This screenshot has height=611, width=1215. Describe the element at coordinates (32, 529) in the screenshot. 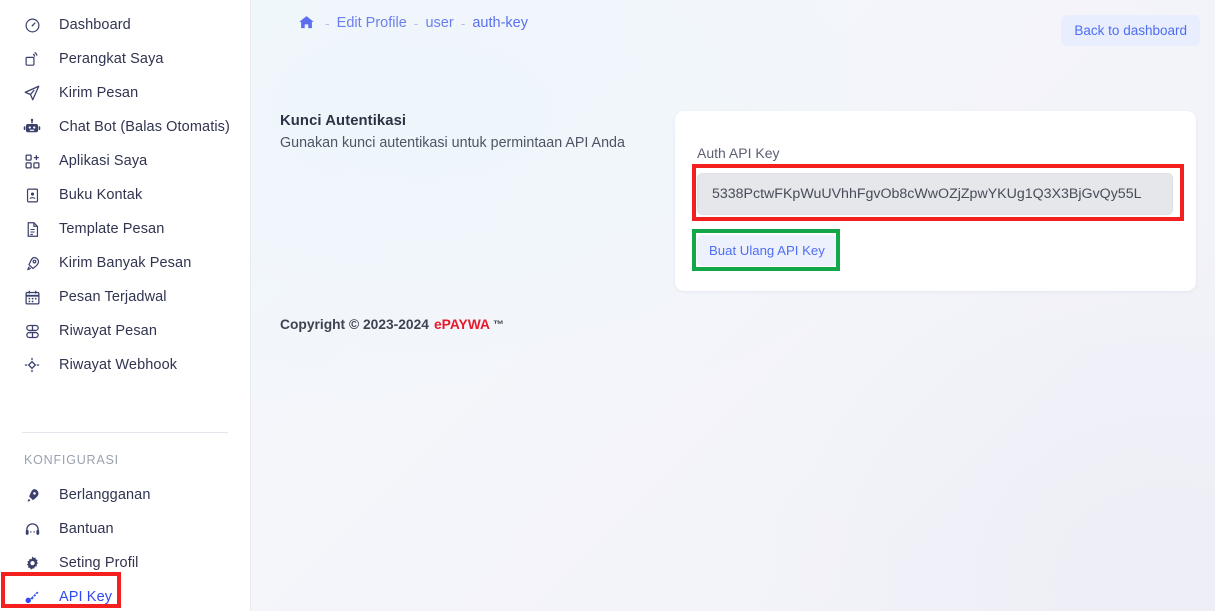

I see `headset-icon` at that location.